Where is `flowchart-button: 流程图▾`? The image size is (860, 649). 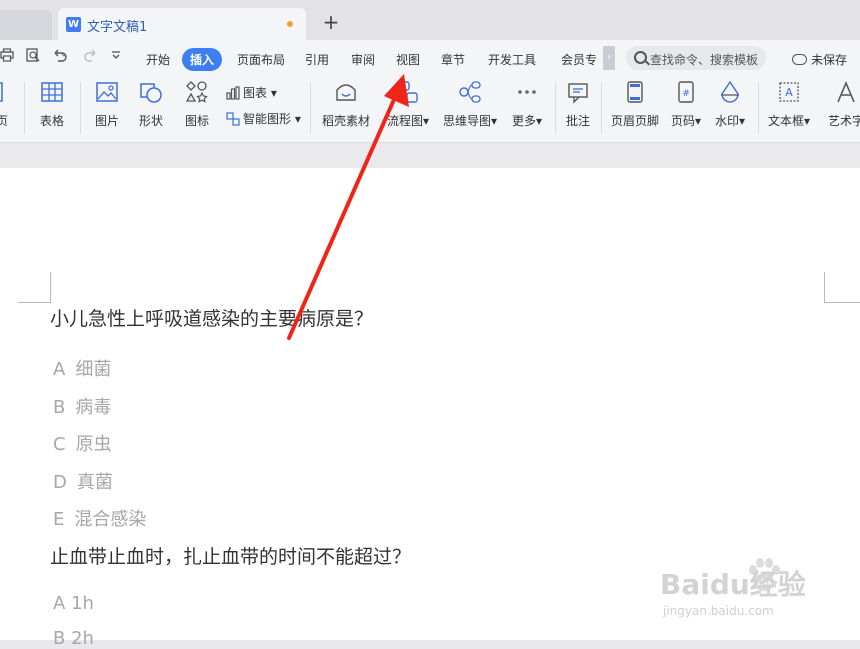 flowchart-button: 流程图▾ is located at coordinates (408, 104).